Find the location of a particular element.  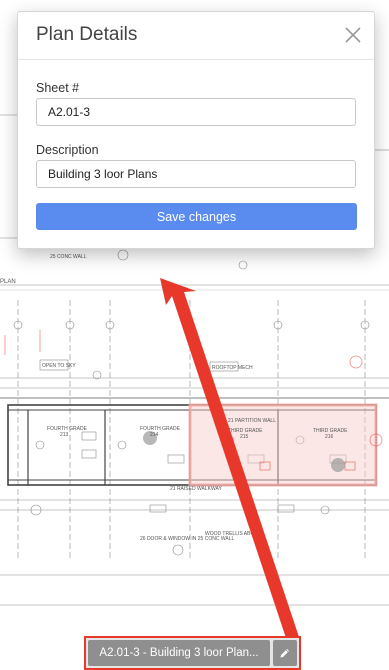

edit-sheet-button is located at coordinates (285, 653).